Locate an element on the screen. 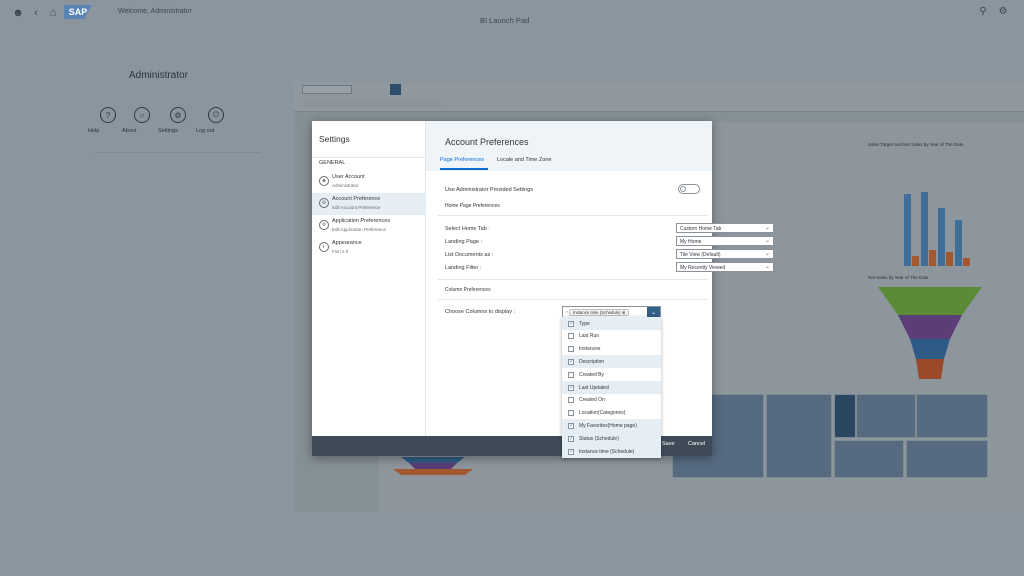  choose-columns-label: Choose Columns to display : is located at coordinates (480, 312).